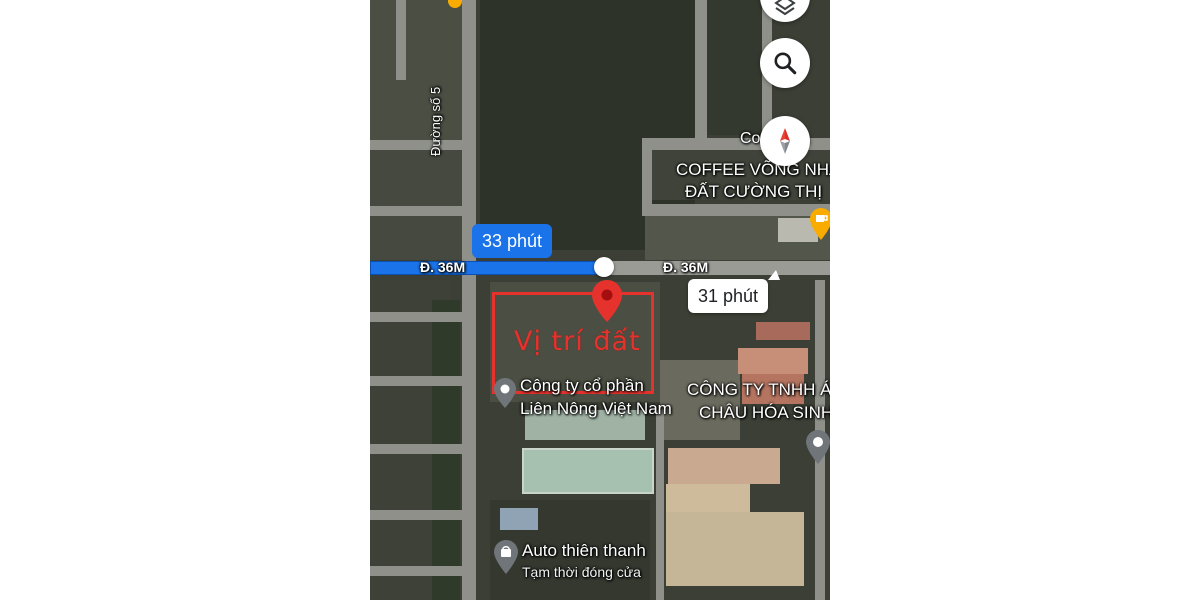 The image size is (1200, 600). I want to click on poi-coffee-line2: ĐẤT CƯỜNG THỊ, so click(753, 192).